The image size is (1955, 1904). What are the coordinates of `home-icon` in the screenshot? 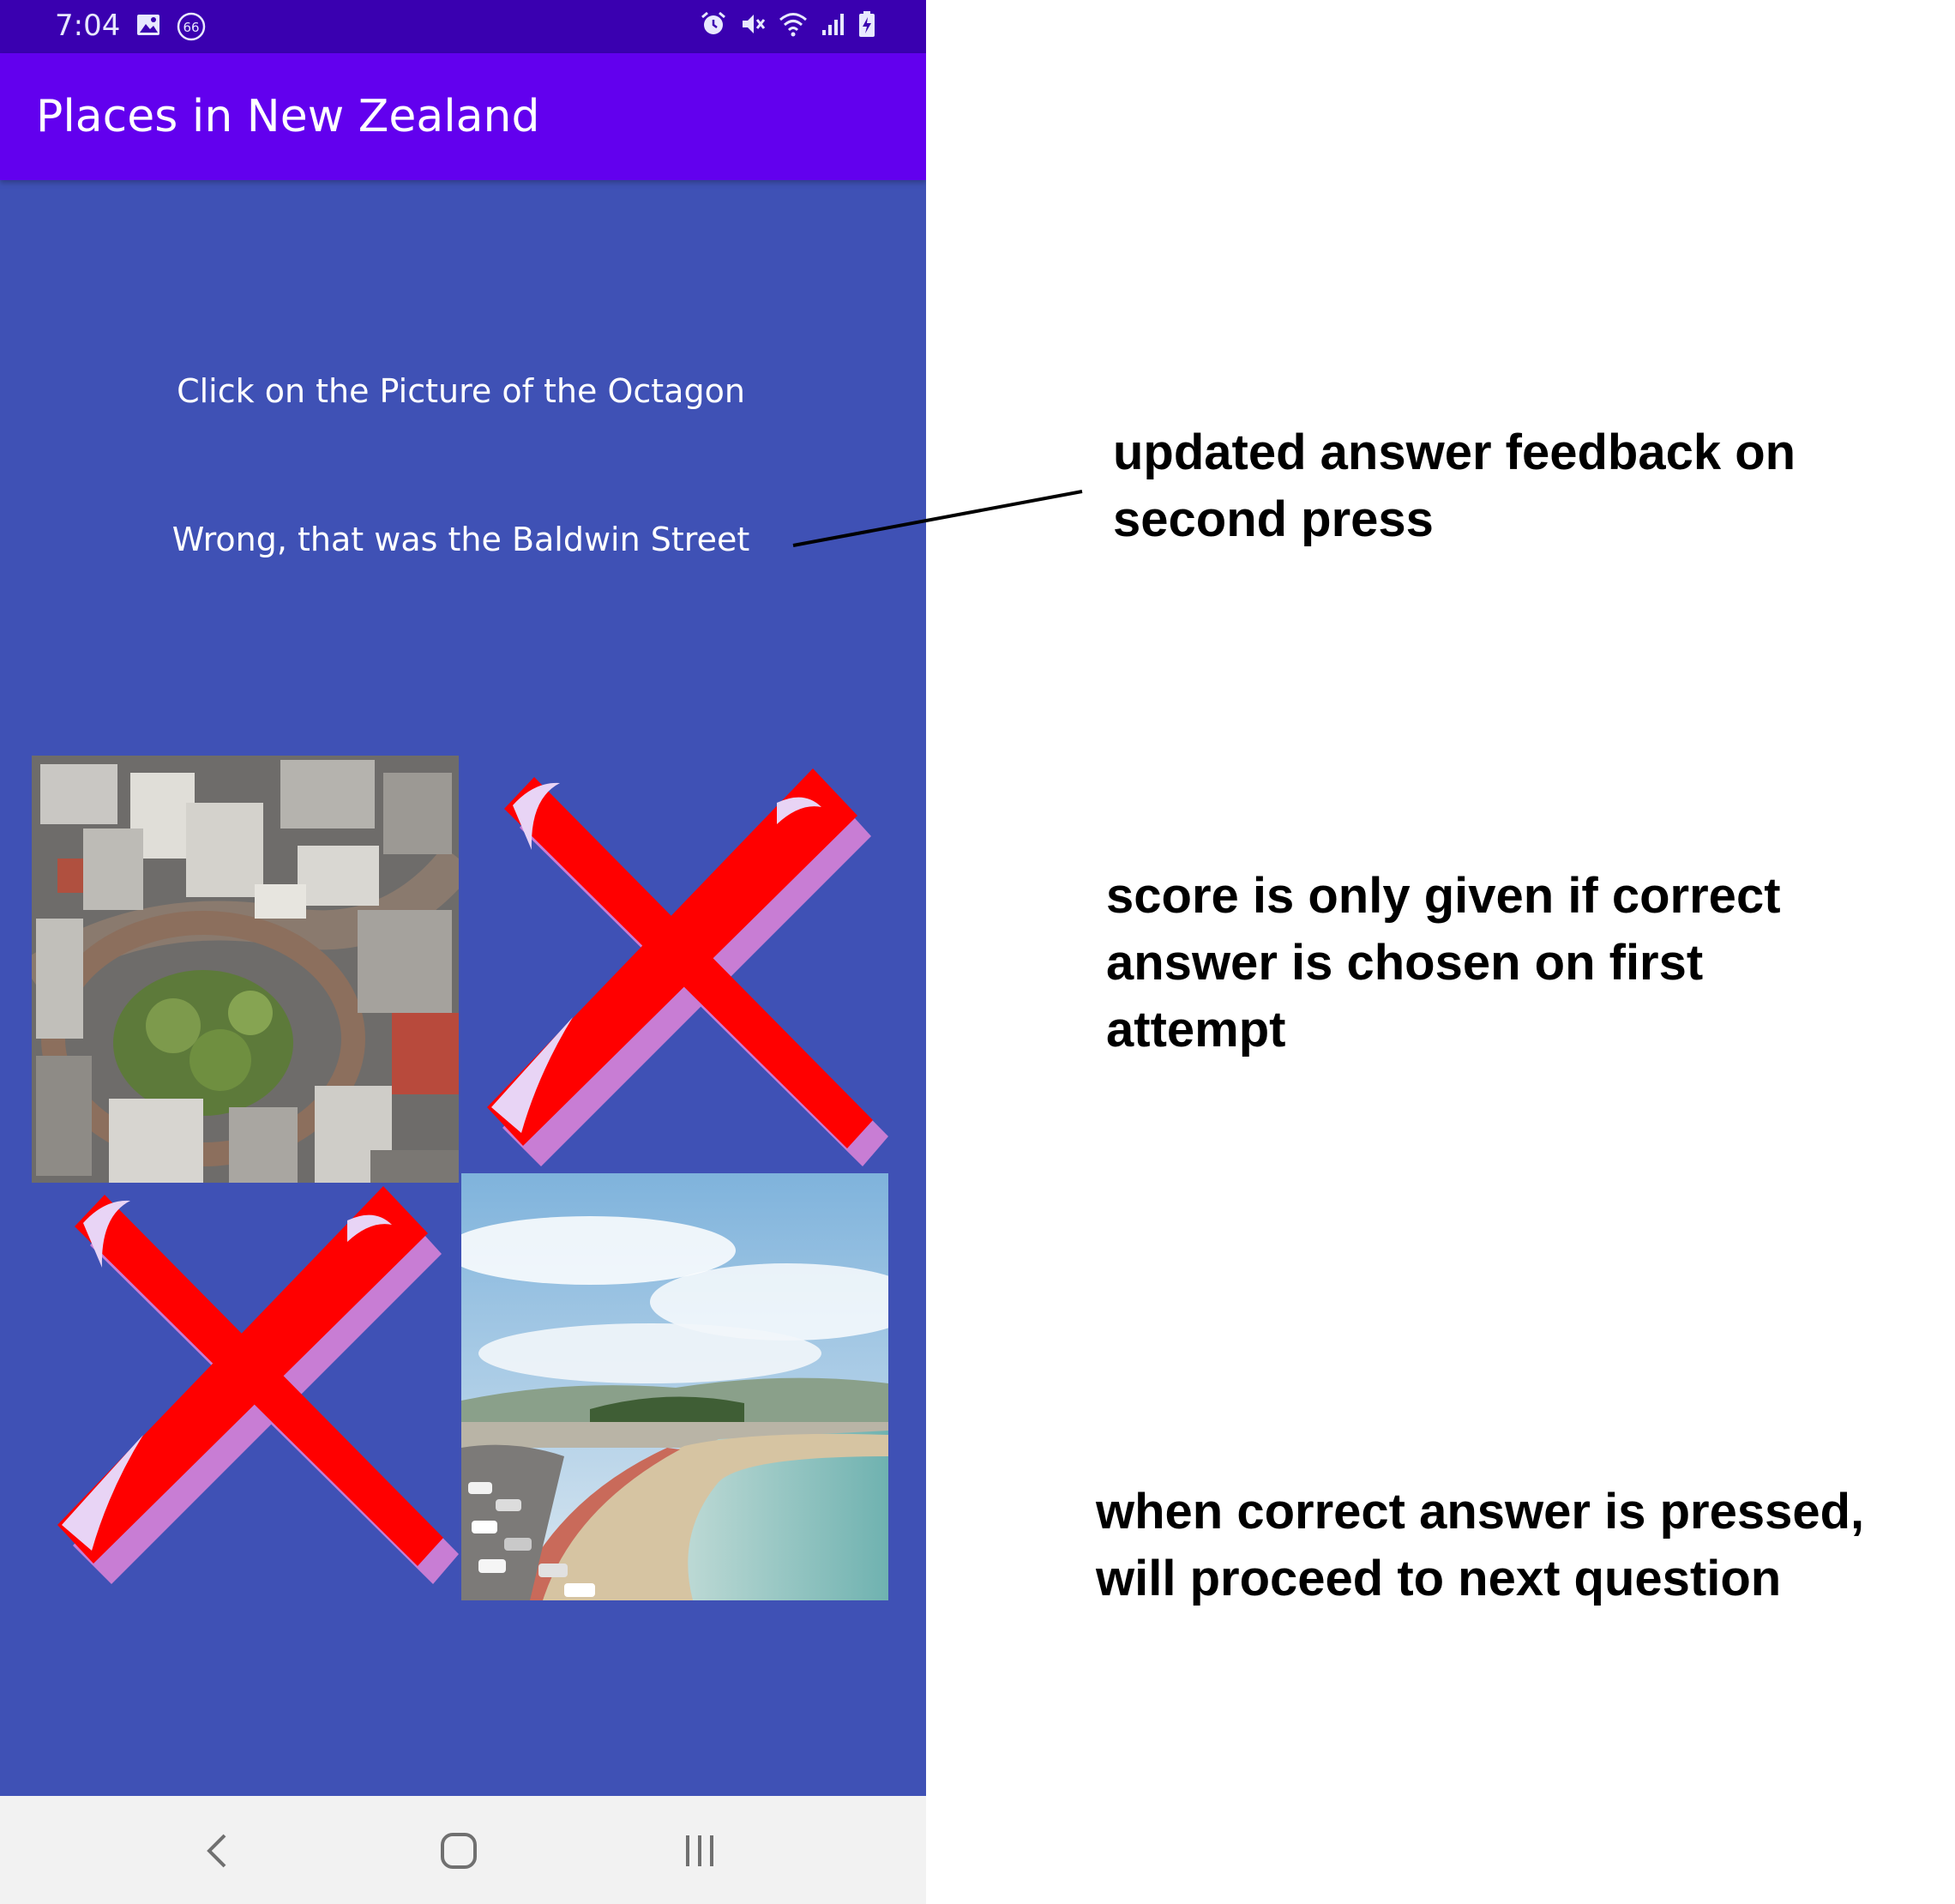 It's located at (458, 1851).